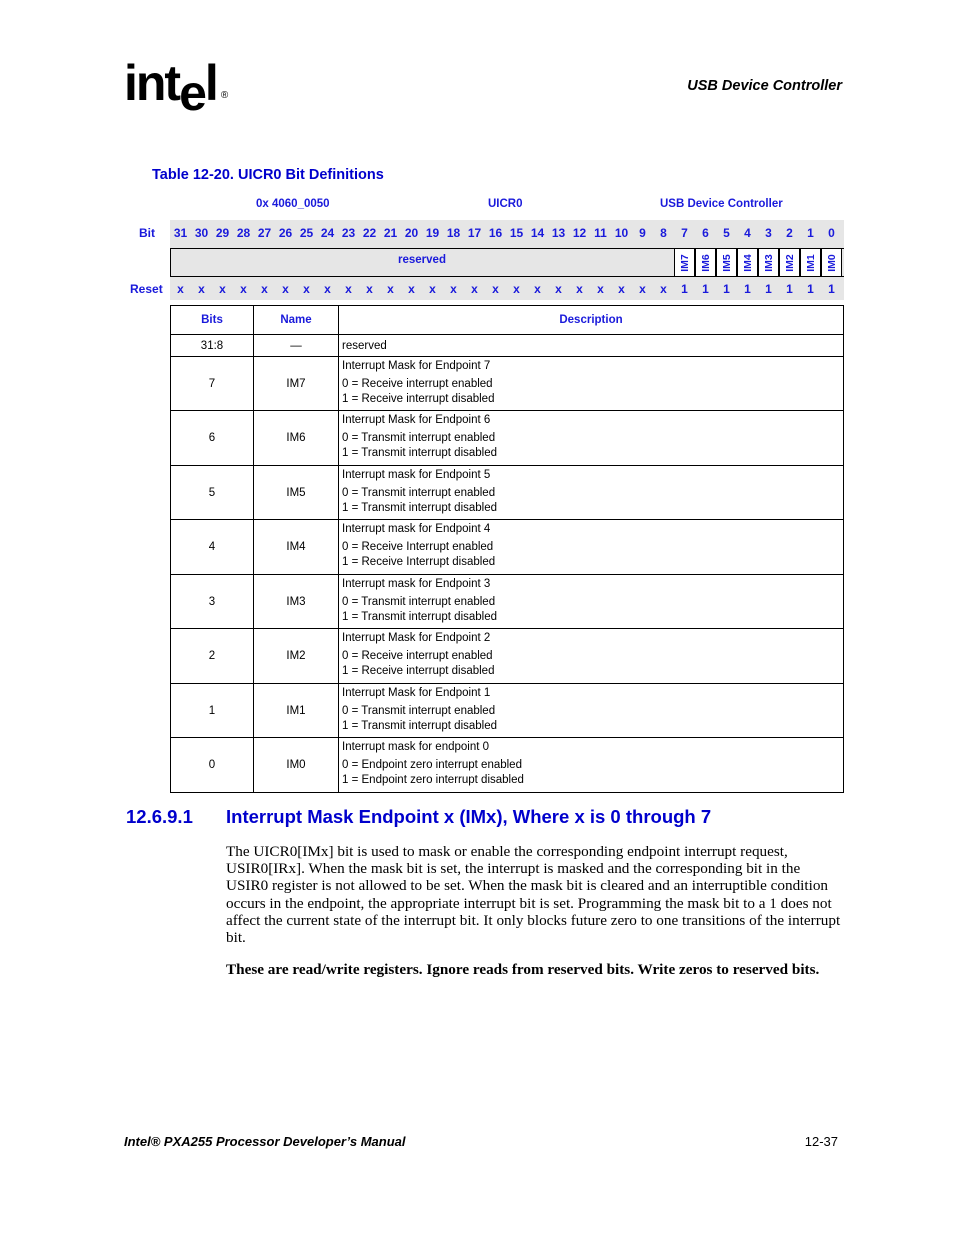  I want to click on bit-number: 20, so click(411, 233).